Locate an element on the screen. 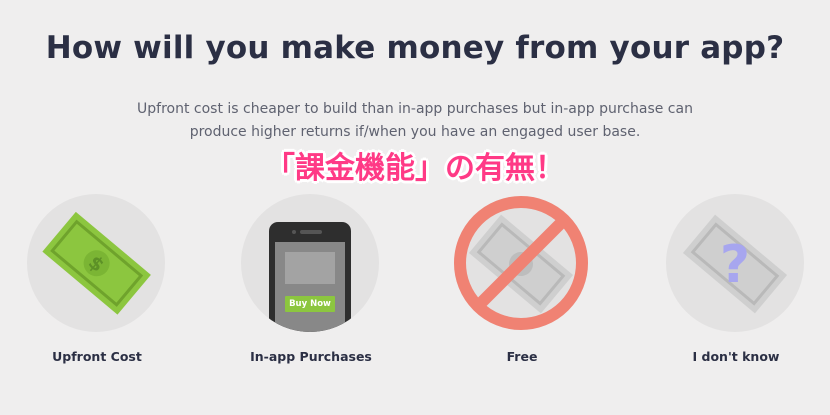  option-circle: $ is located at coordinates (96, 263).